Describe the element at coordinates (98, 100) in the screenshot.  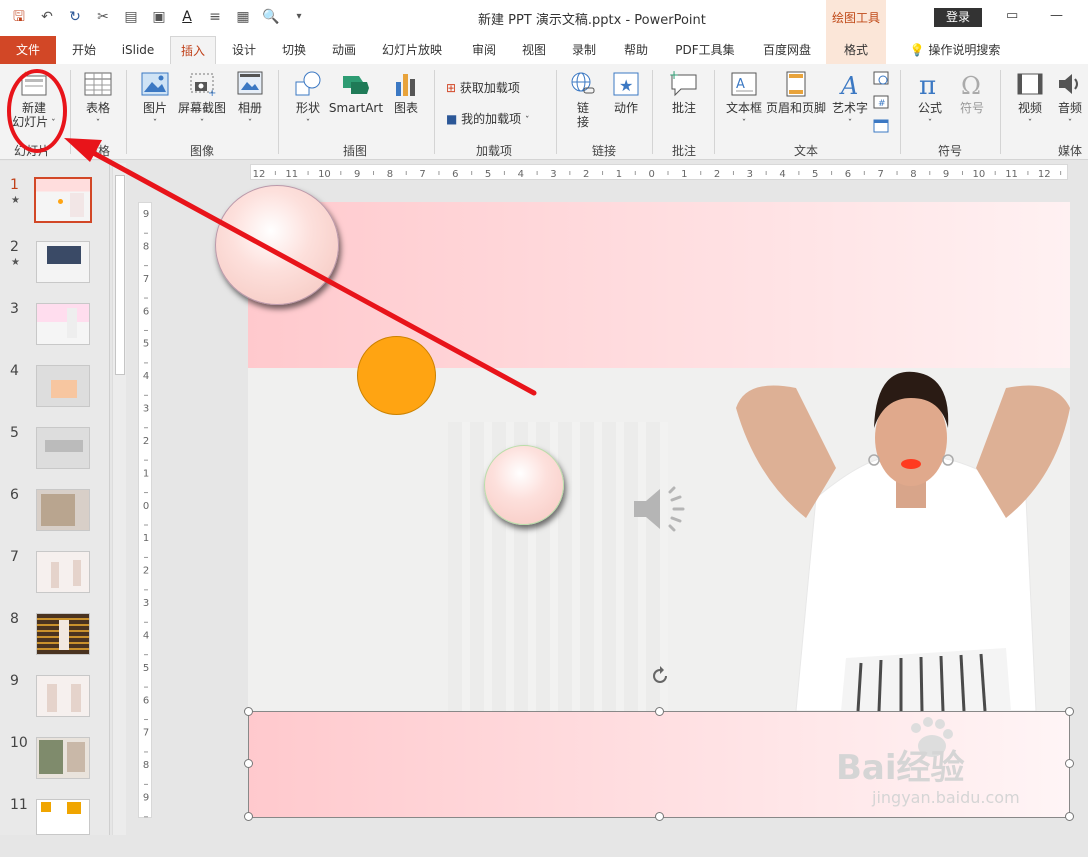
I see `table-button: 表格 ˇ` at that location.